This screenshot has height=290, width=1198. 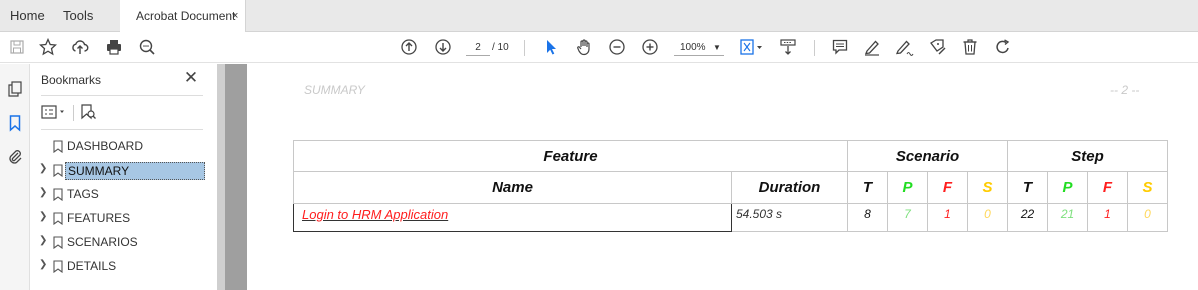 What do you see at coordinates (551, 47) in the screenshot?
I see `select-arrow-icon` at bounding box center [551, 47].